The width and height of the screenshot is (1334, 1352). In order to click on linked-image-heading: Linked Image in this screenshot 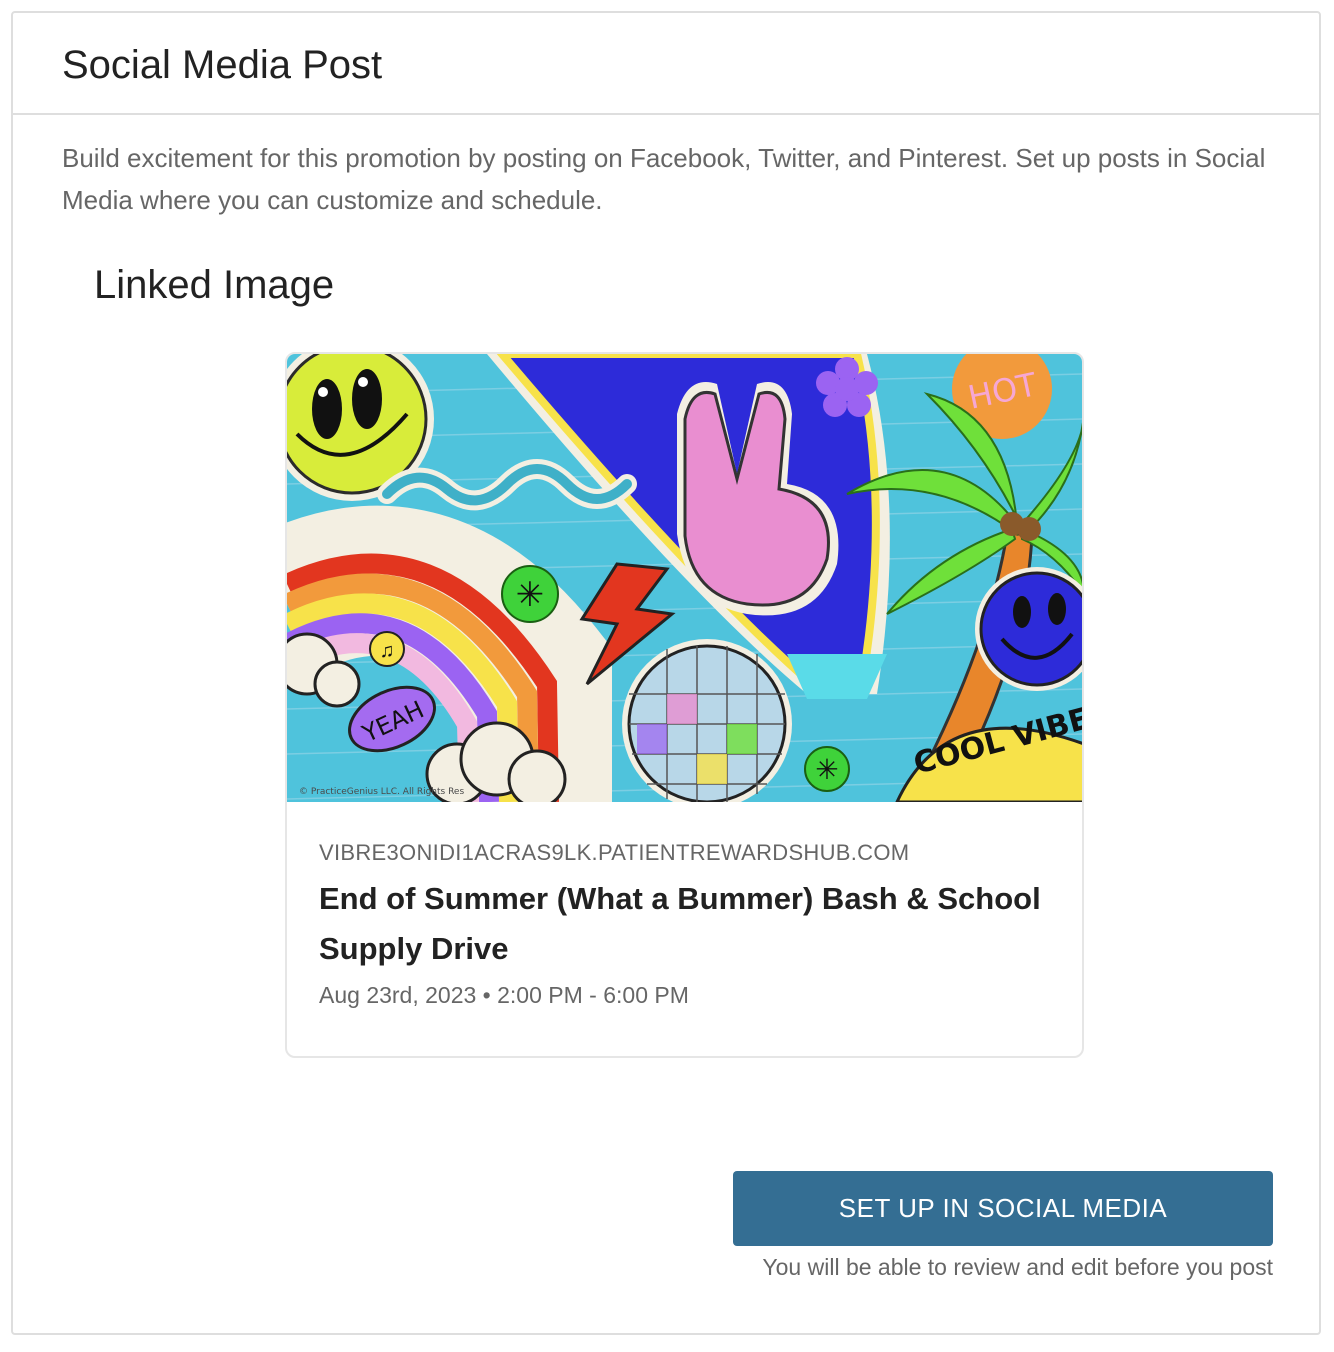, I will do `click(214, 285)`.